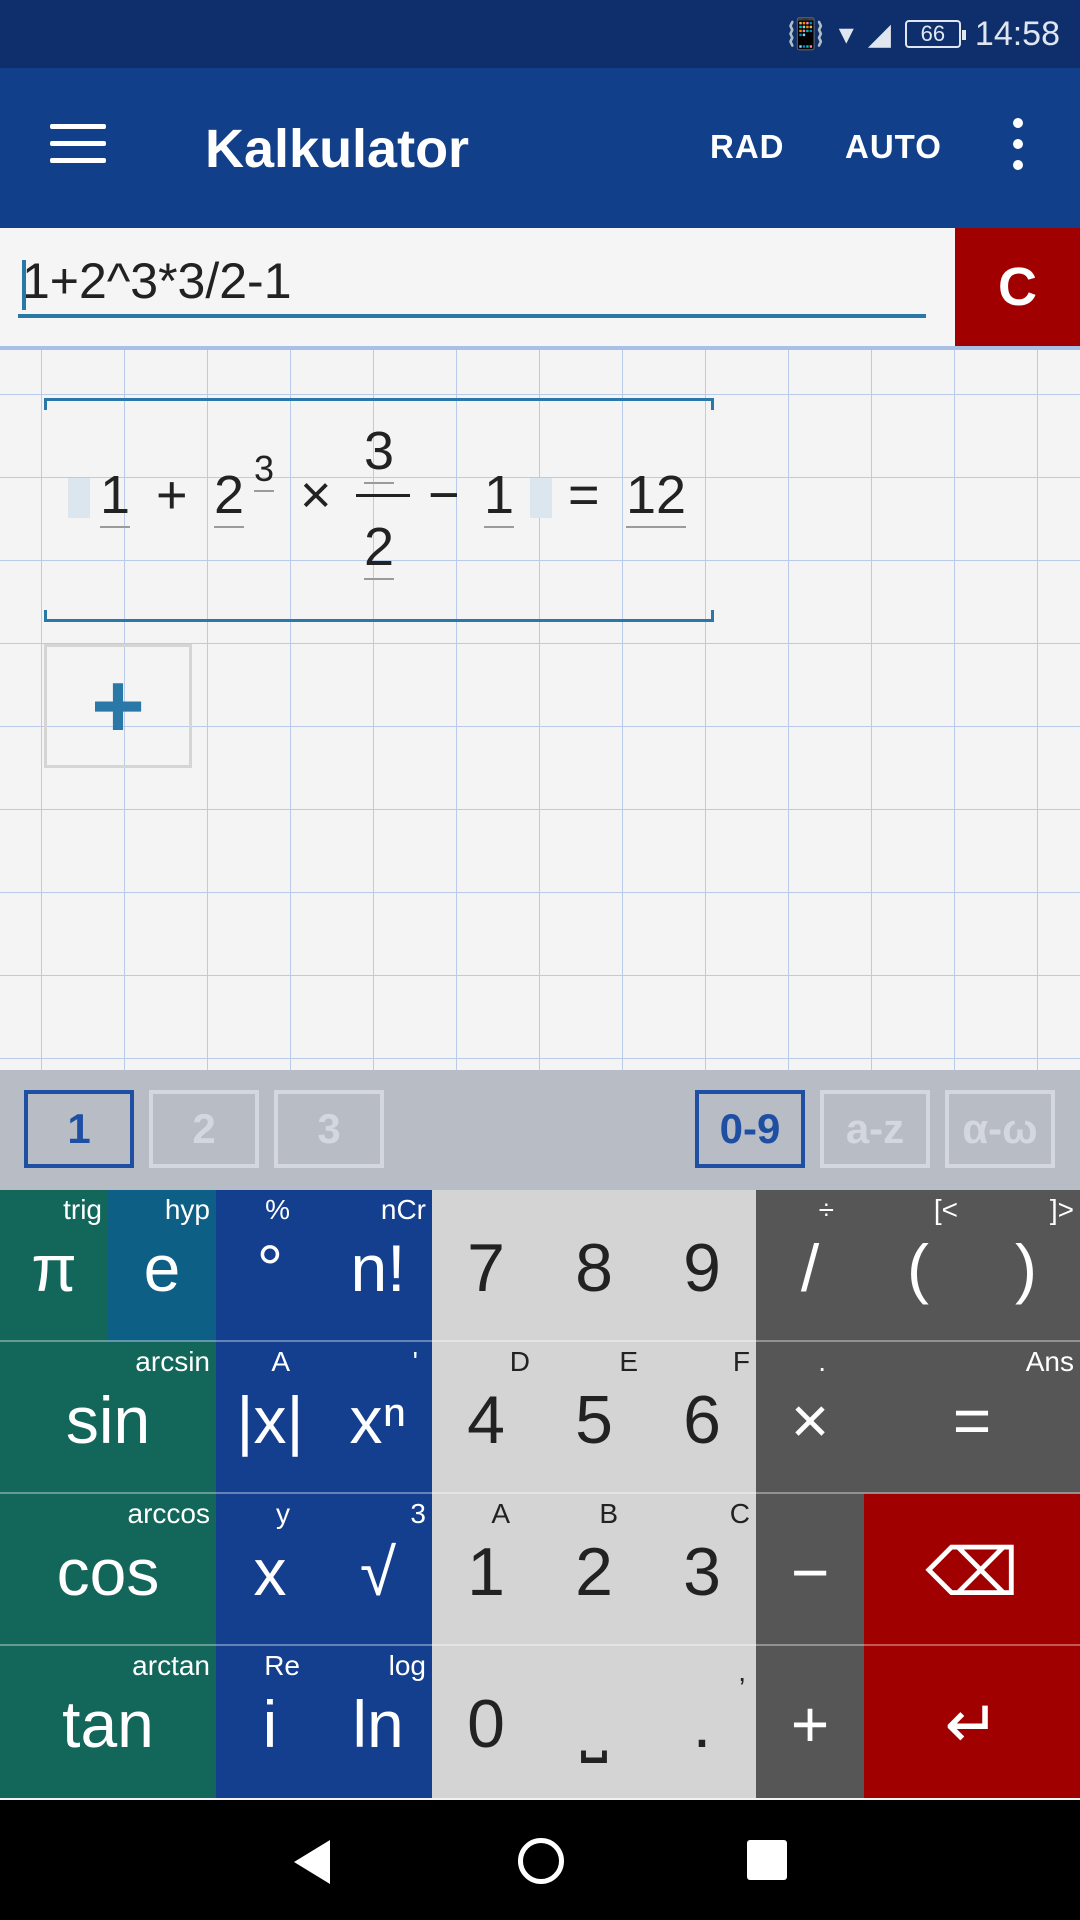  Describe the element at coordinates (378, 1722) in the screenshot. I see `ln-key: log ln` at that location.